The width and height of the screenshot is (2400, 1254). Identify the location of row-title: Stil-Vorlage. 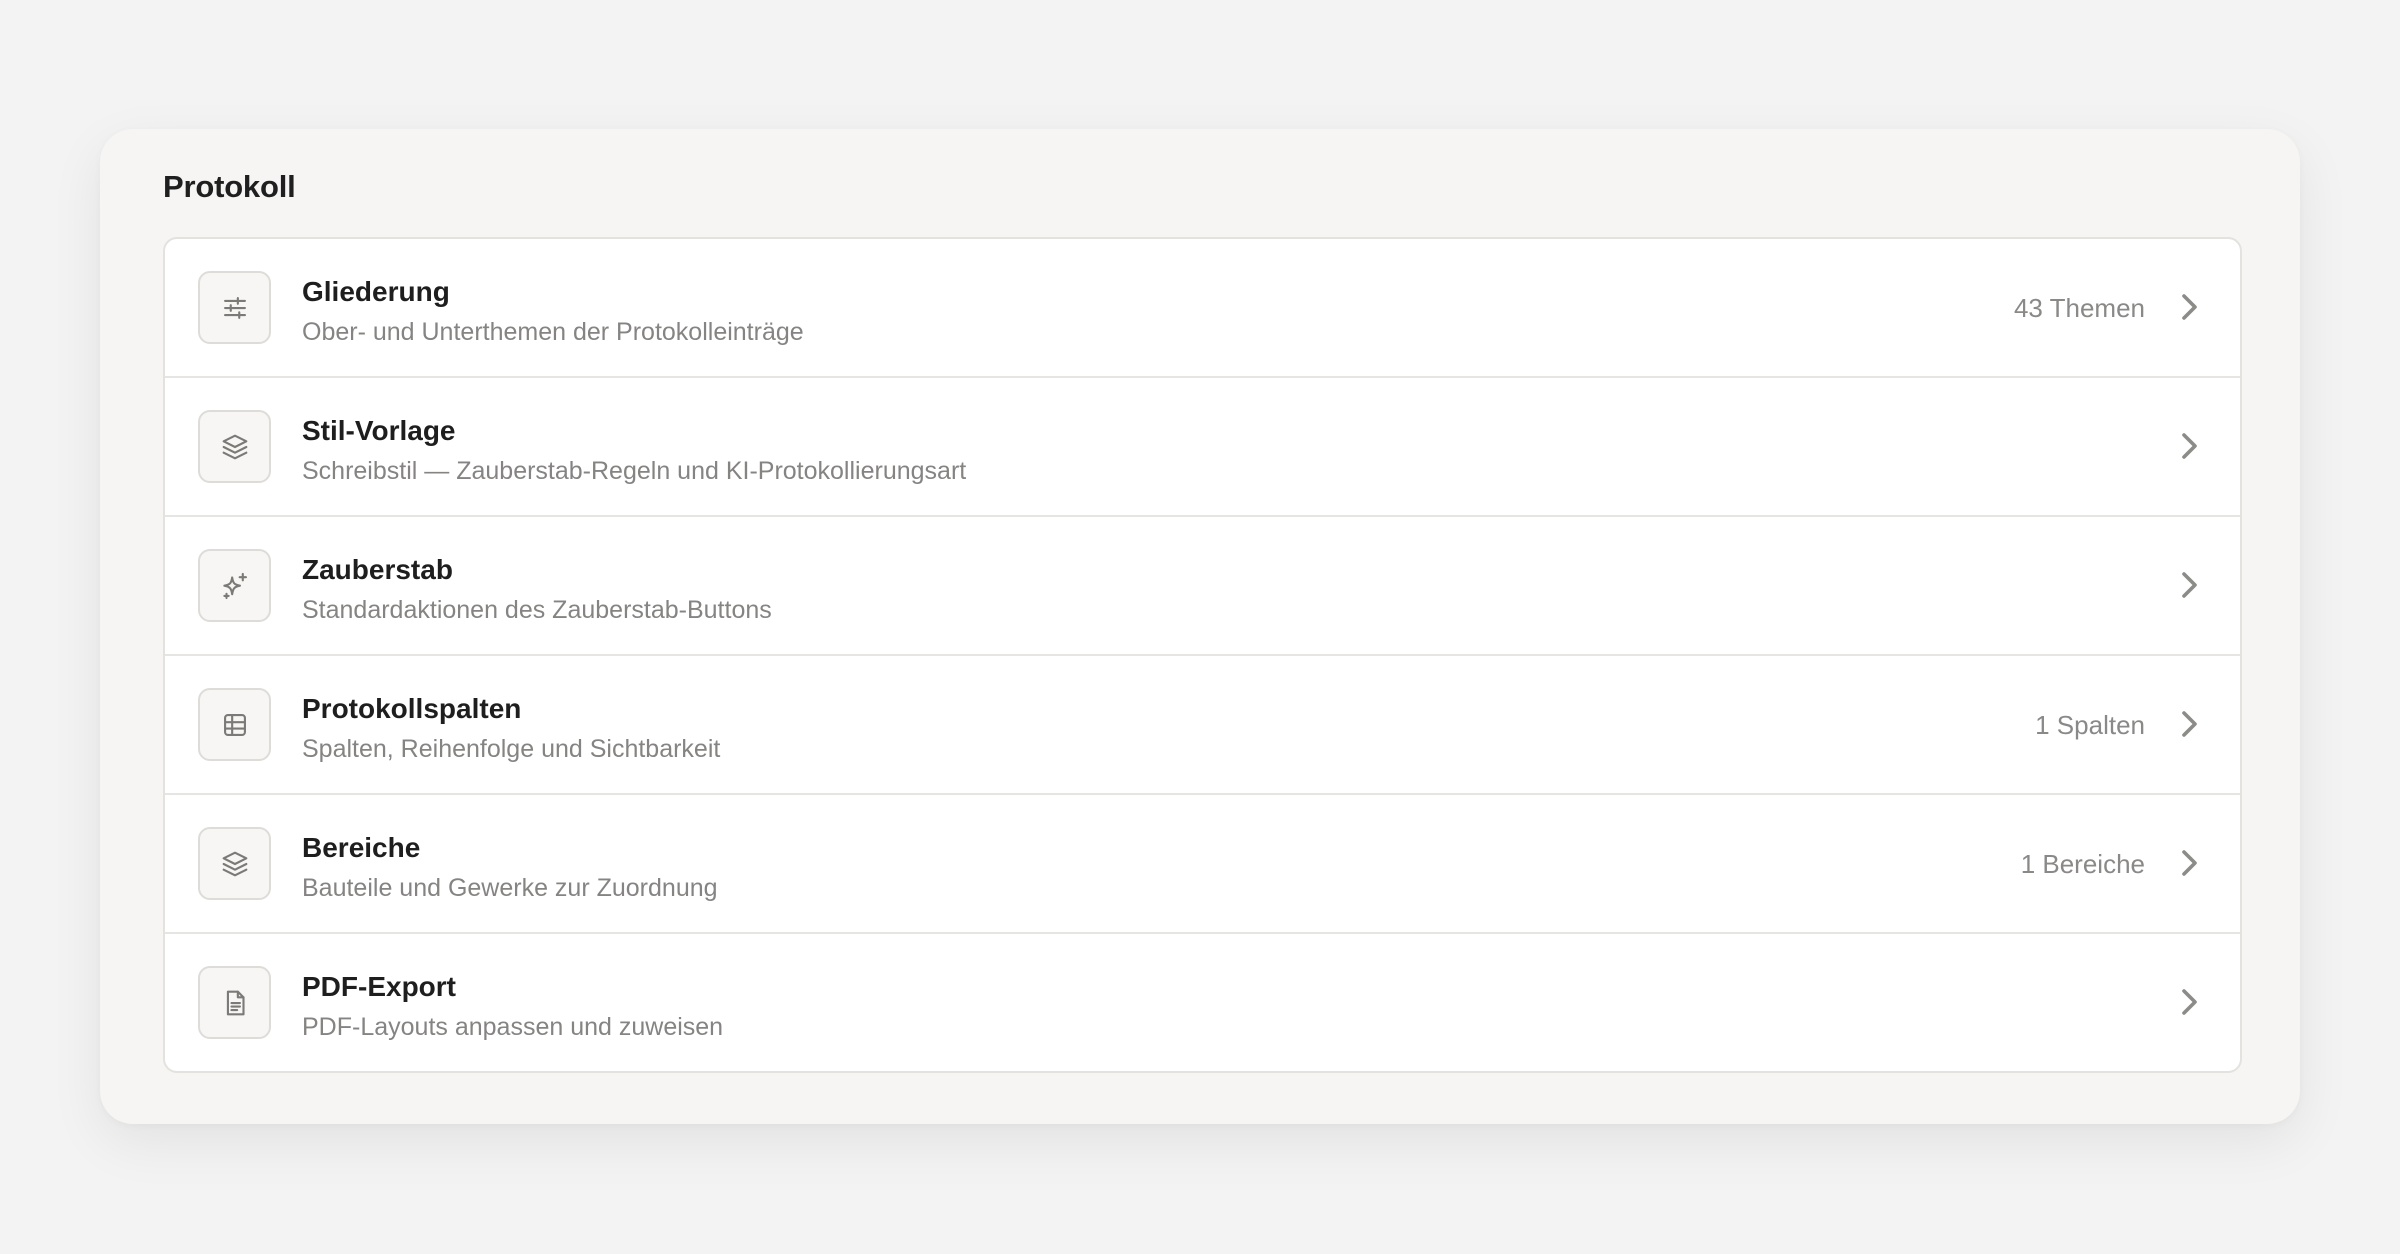
(379, 430).